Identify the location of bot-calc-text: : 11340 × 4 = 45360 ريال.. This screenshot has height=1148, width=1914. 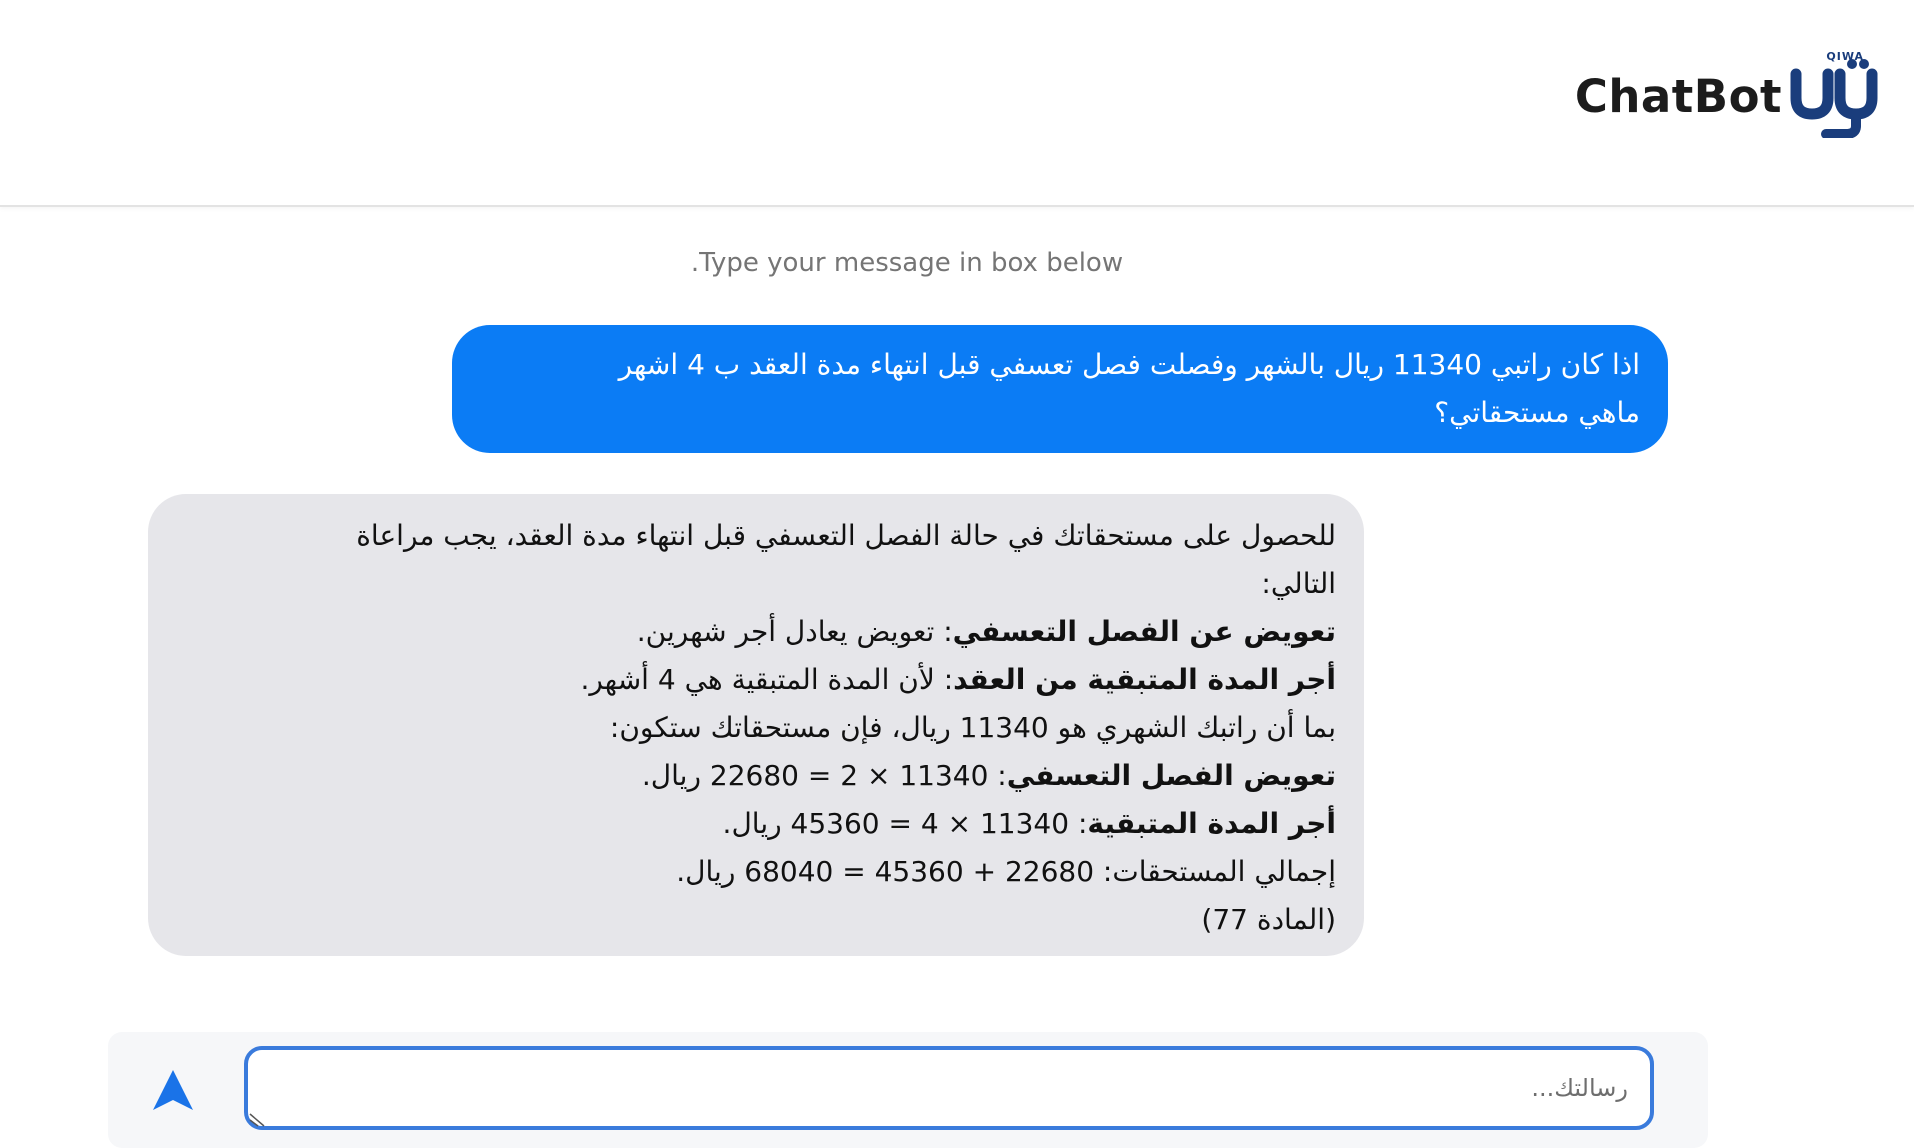
(905, 823).